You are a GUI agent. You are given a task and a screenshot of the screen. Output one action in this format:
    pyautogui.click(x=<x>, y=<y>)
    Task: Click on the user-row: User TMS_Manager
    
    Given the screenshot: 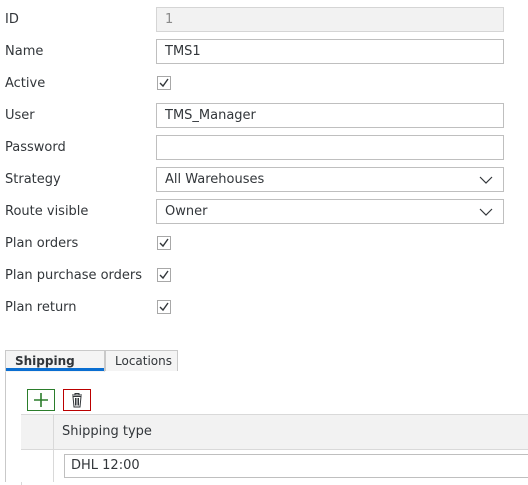 What is the action you would take?
    pyautogui.click(x=264, y=116)
    